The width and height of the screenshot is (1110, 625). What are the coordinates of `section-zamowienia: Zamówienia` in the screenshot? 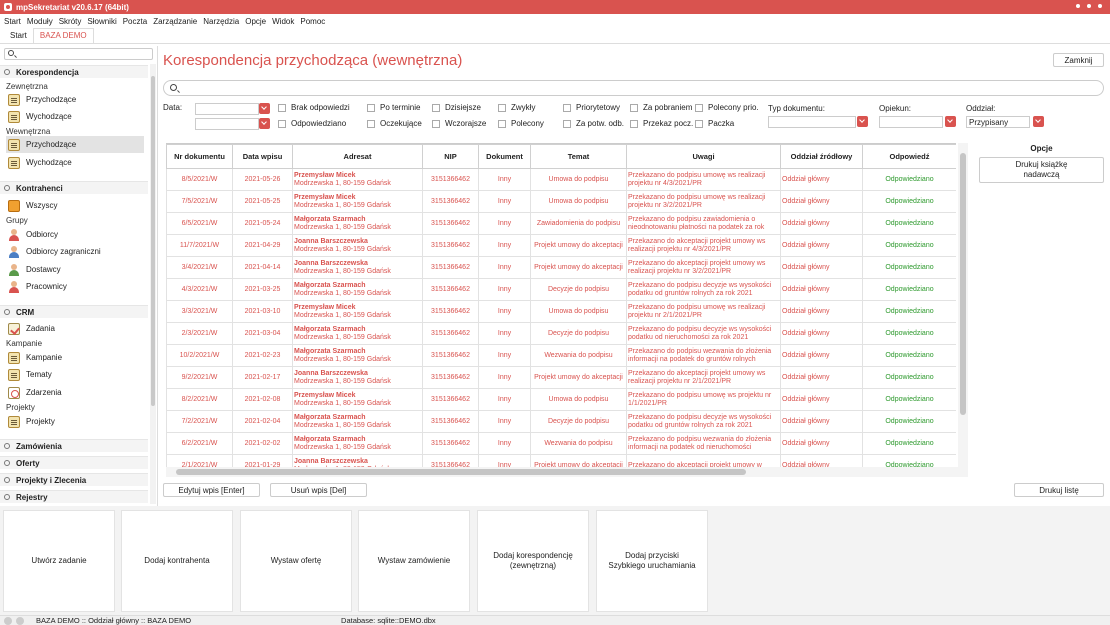 It's located at (74, 445).